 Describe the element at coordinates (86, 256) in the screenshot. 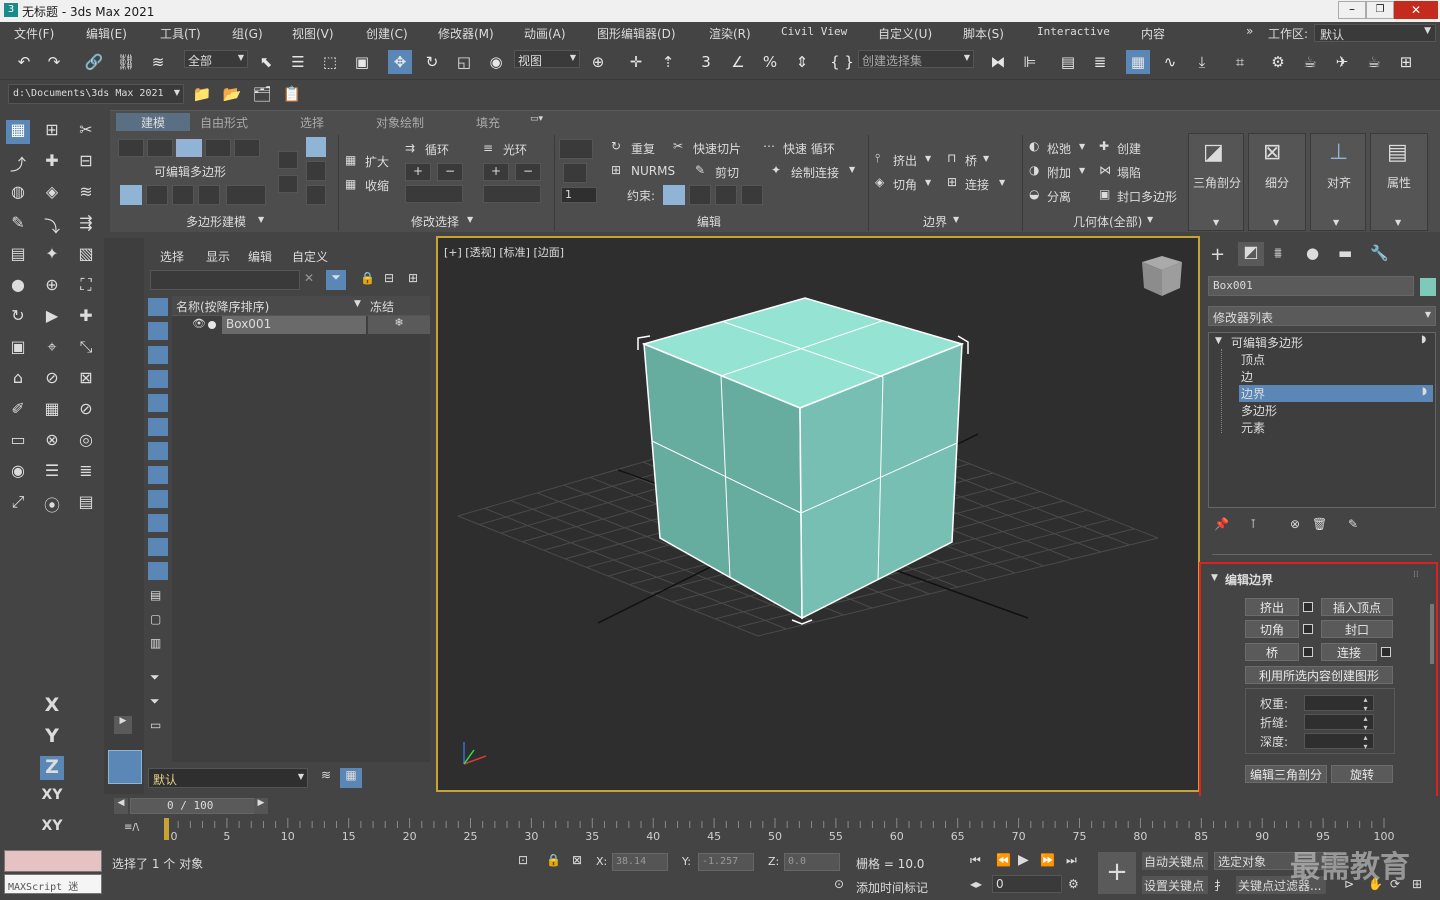

I see `hatch-icon: ▧` at that location.